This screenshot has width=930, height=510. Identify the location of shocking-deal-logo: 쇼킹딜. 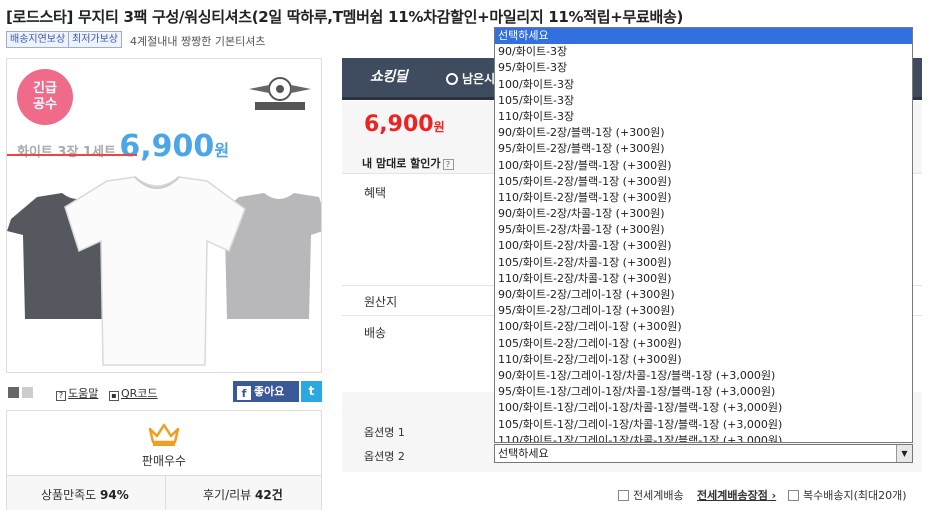
(389, 77).